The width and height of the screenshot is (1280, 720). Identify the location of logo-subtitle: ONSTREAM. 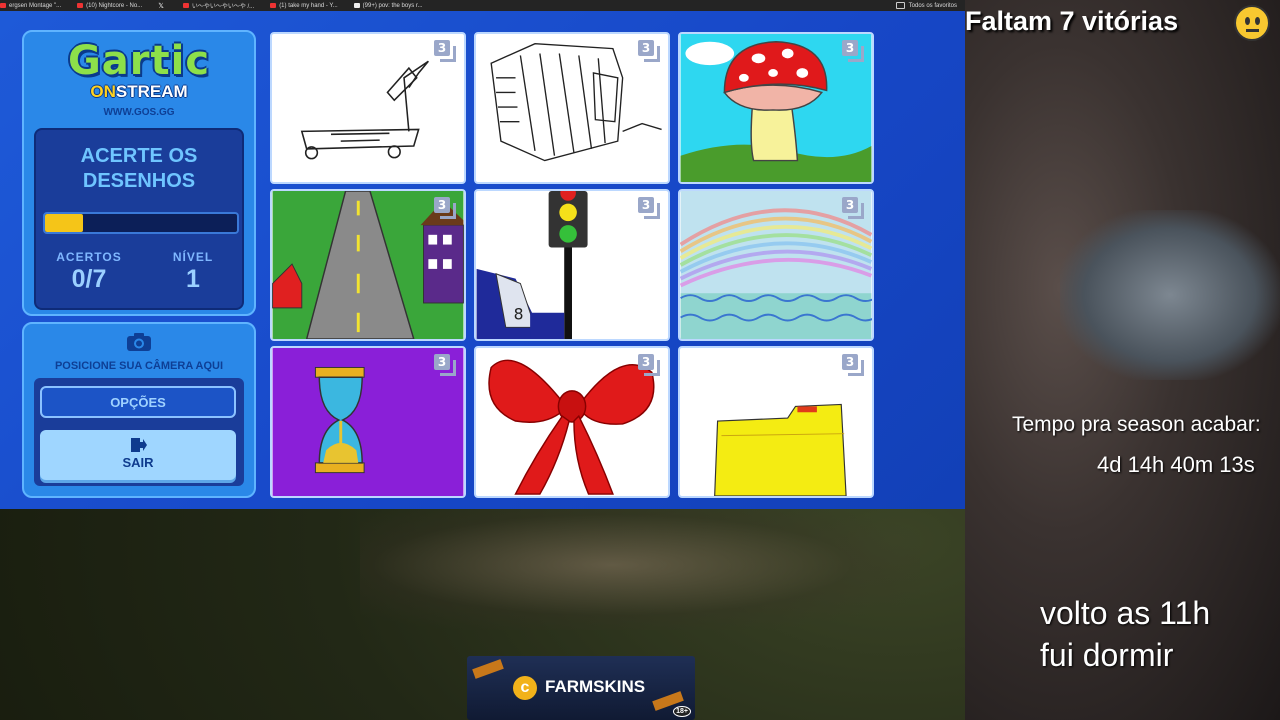
(139, 92).